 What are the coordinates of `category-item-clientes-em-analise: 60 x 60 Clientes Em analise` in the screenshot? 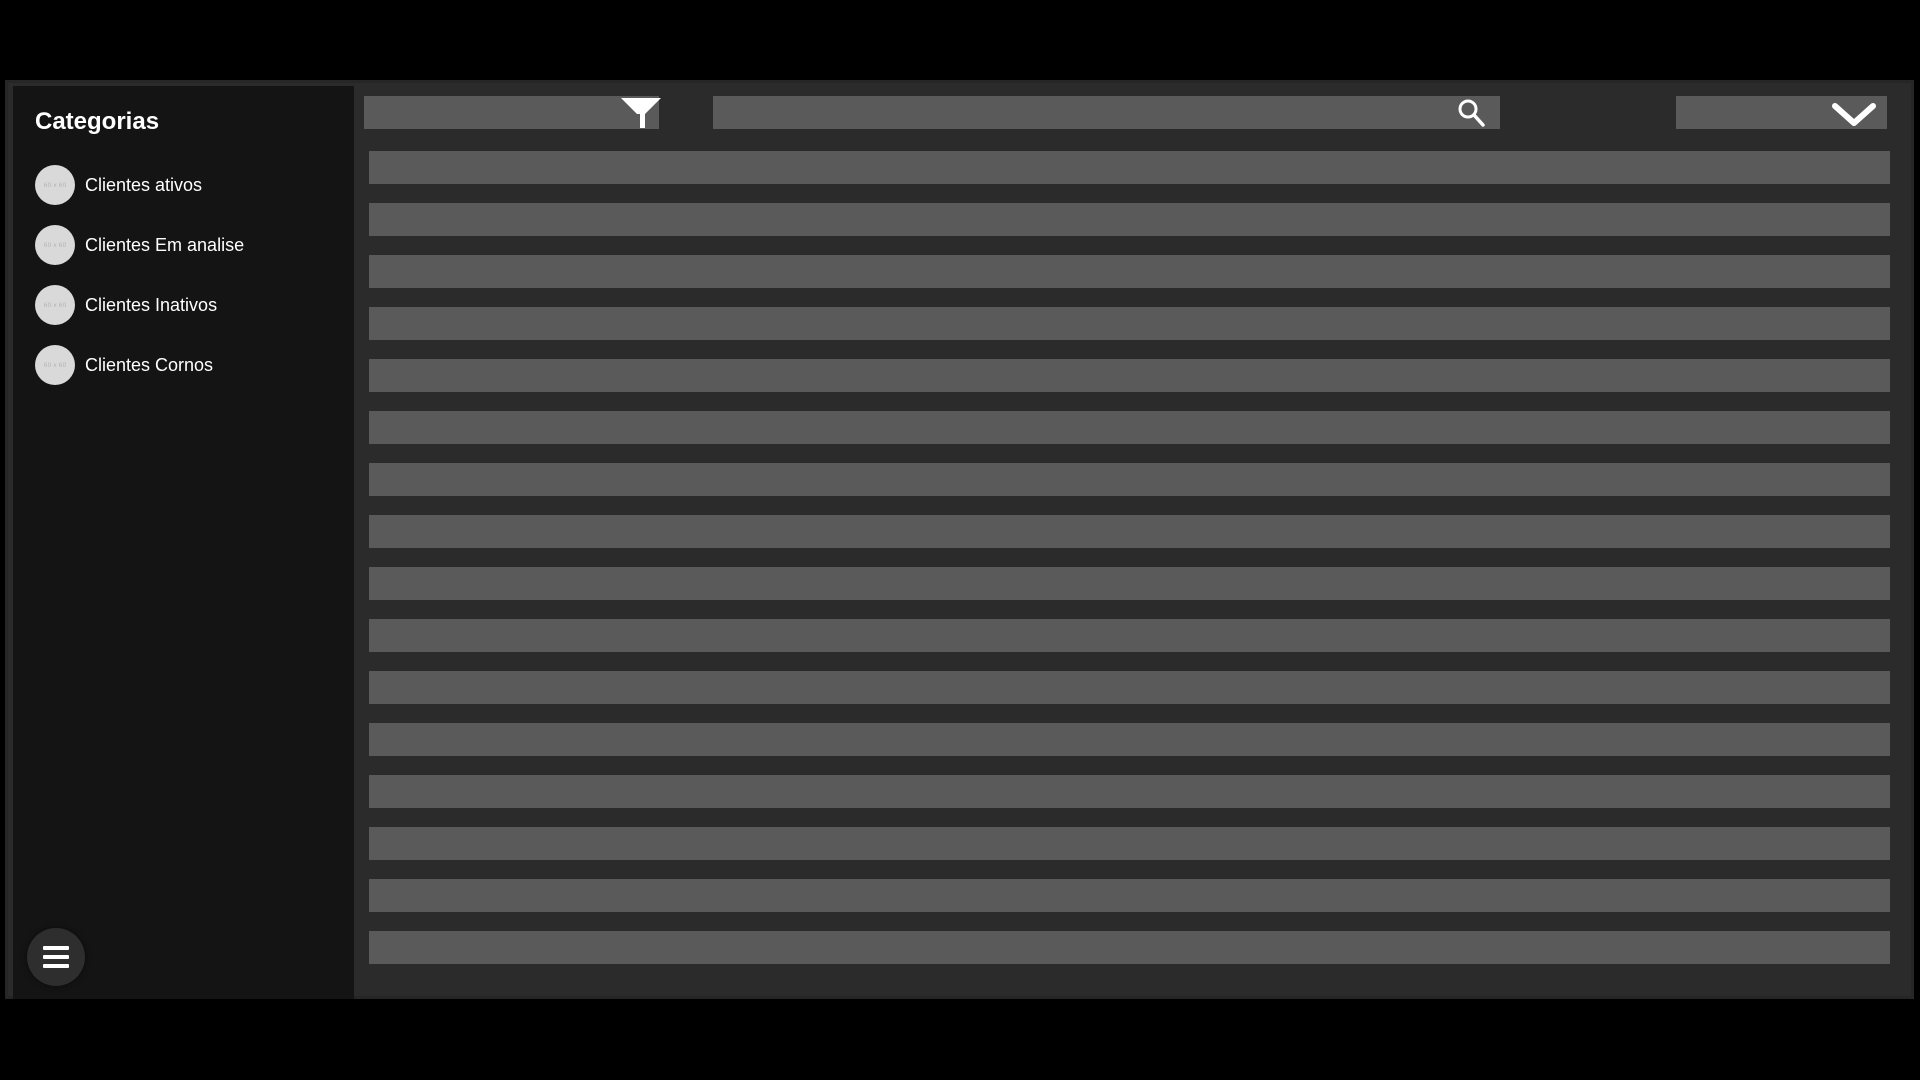 It's located at (139, 245).